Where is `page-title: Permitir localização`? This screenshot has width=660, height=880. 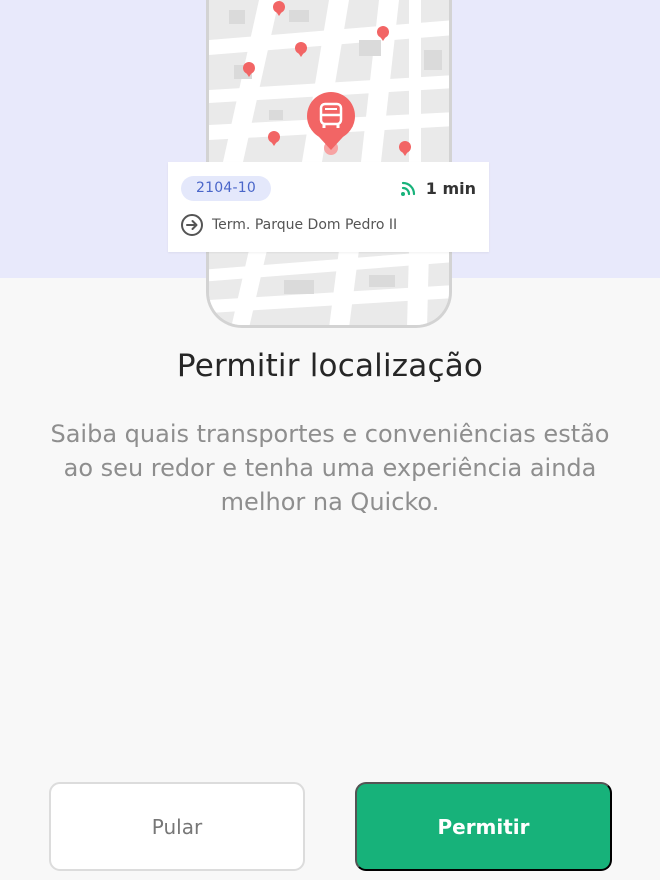 page-title: Permitir localização is located at coordinates (330, 366).